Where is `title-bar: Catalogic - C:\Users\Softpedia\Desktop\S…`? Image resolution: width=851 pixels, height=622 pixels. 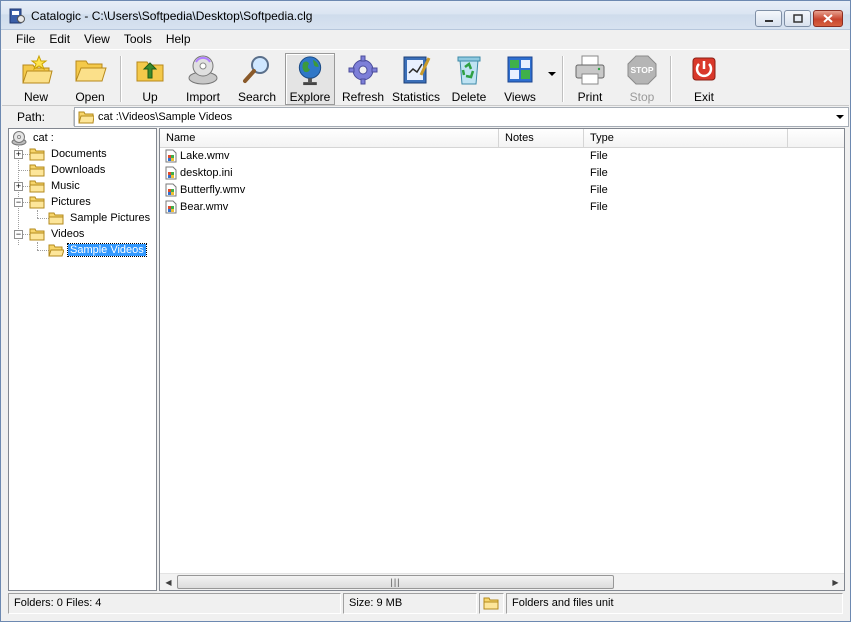 title-bar: Catalogic - C:\Users\Softpedia\Desktop\S… is located at coordinates (425, 15).